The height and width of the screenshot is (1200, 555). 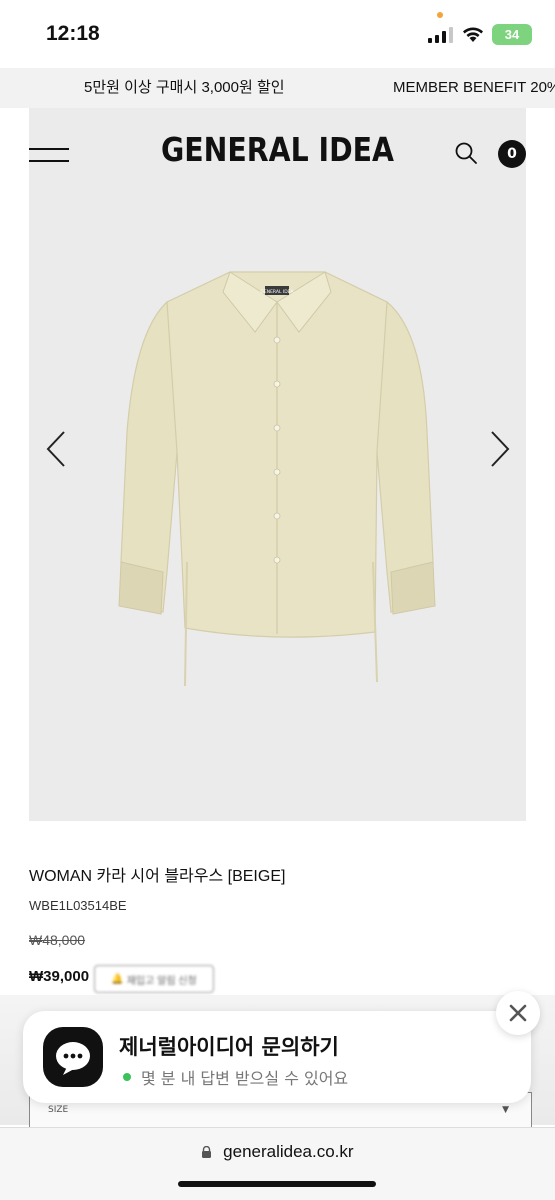 I want to click on carousel-next-arrow-icon, so click(x=499, y=449).